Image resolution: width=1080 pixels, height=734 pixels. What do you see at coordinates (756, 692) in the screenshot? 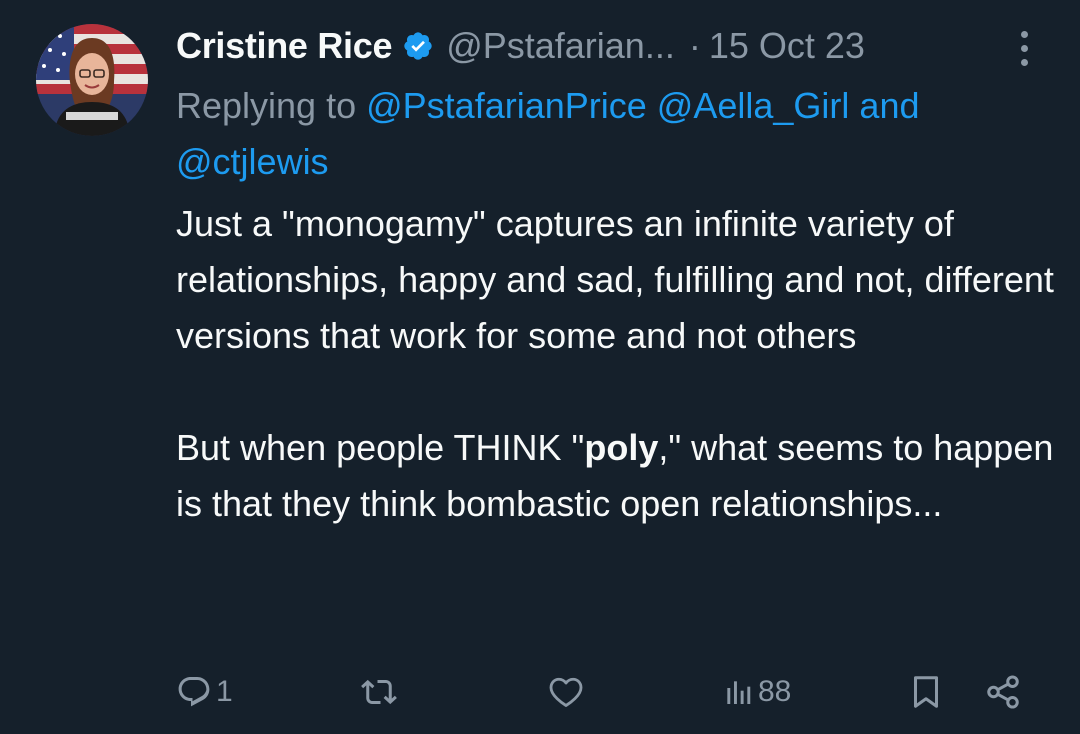
I see `views-button: 88` at bounding box center [756, 692].